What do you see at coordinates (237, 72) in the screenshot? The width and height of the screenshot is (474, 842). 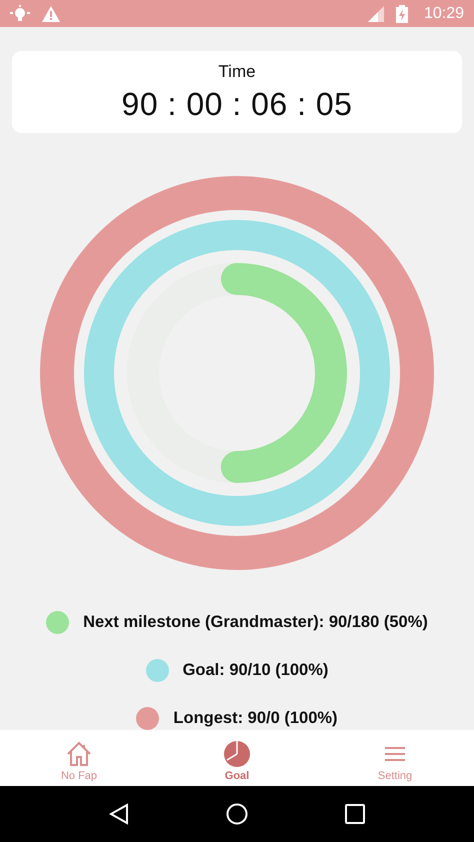 I see `timer-label: Time` at bounding box center [237, 72].